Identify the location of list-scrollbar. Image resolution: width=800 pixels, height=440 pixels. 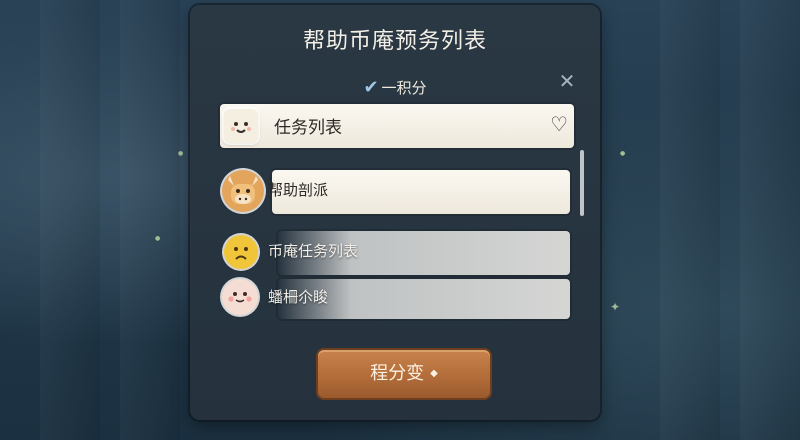
(582, 183).